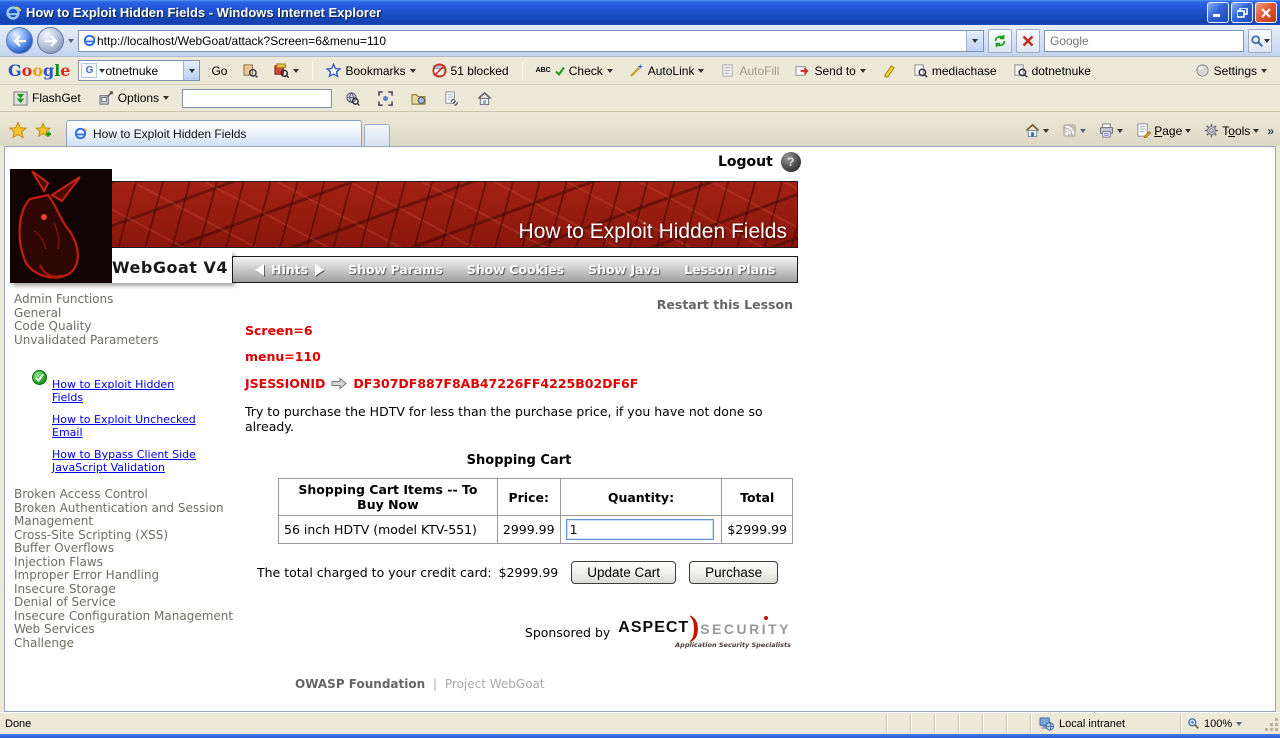  I want to click on popup-blocker-button: 51 blocked, so click(470, 70).